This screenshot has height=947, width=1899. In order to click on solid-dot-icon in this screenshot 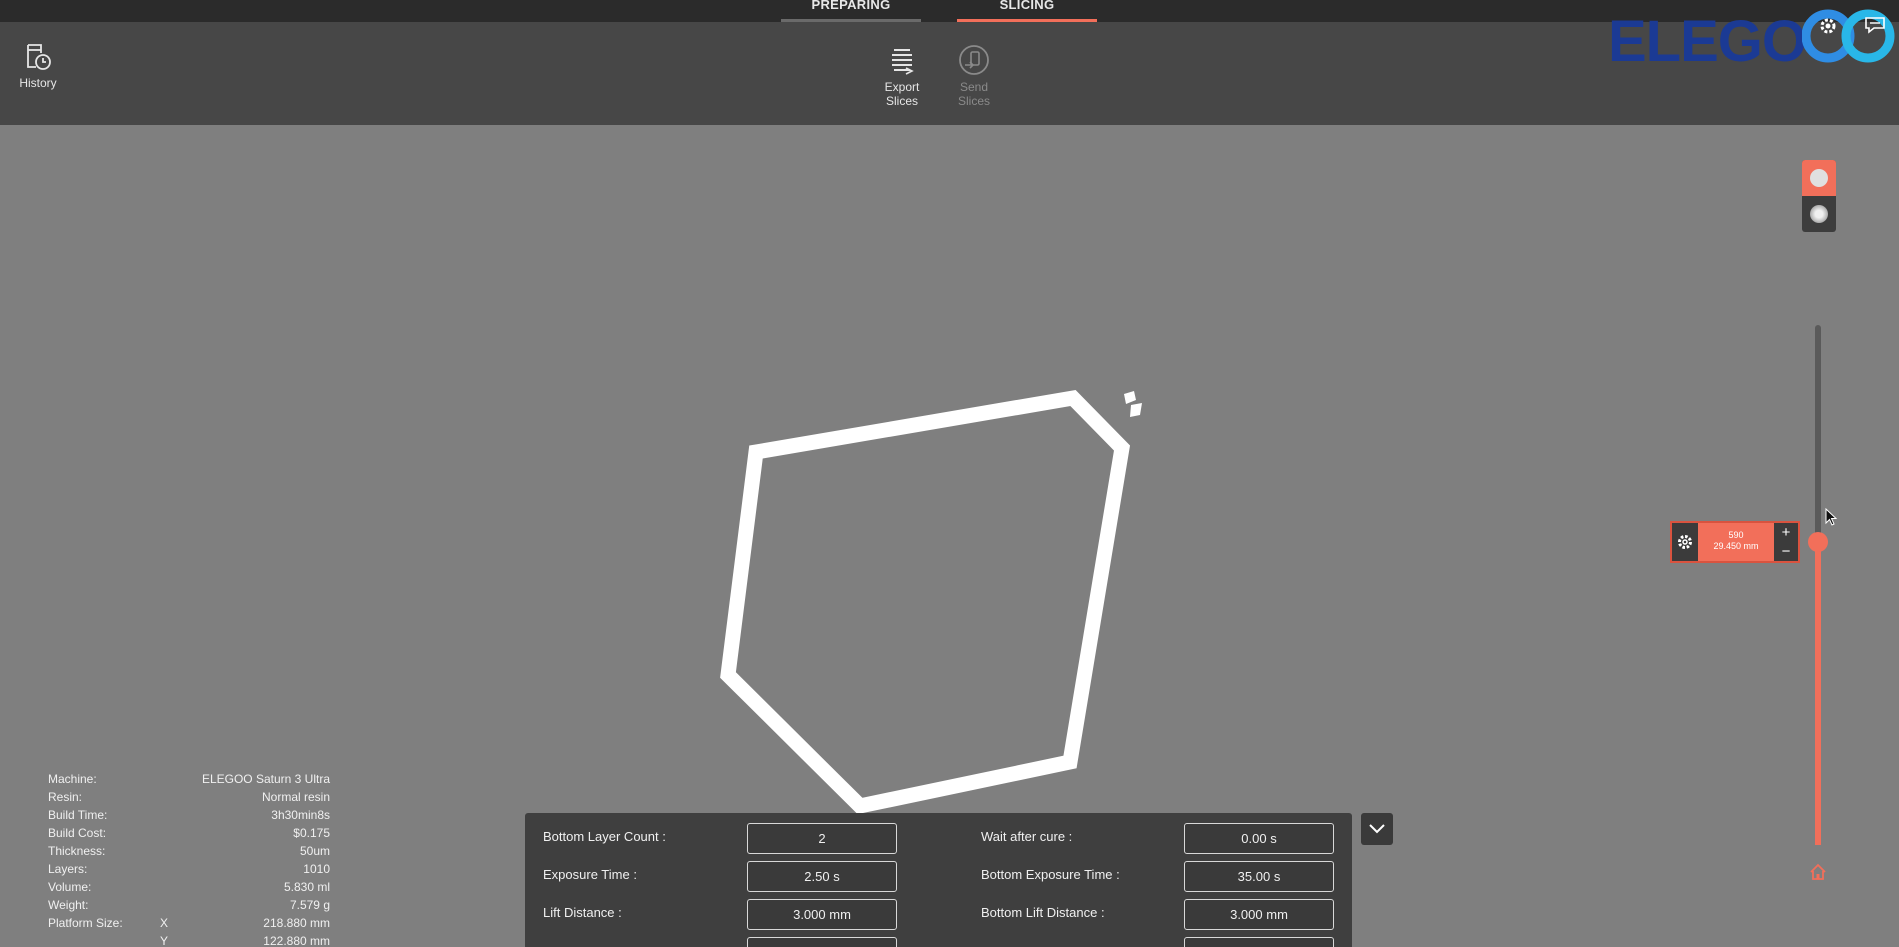, I will do `click(1819, 178)`.